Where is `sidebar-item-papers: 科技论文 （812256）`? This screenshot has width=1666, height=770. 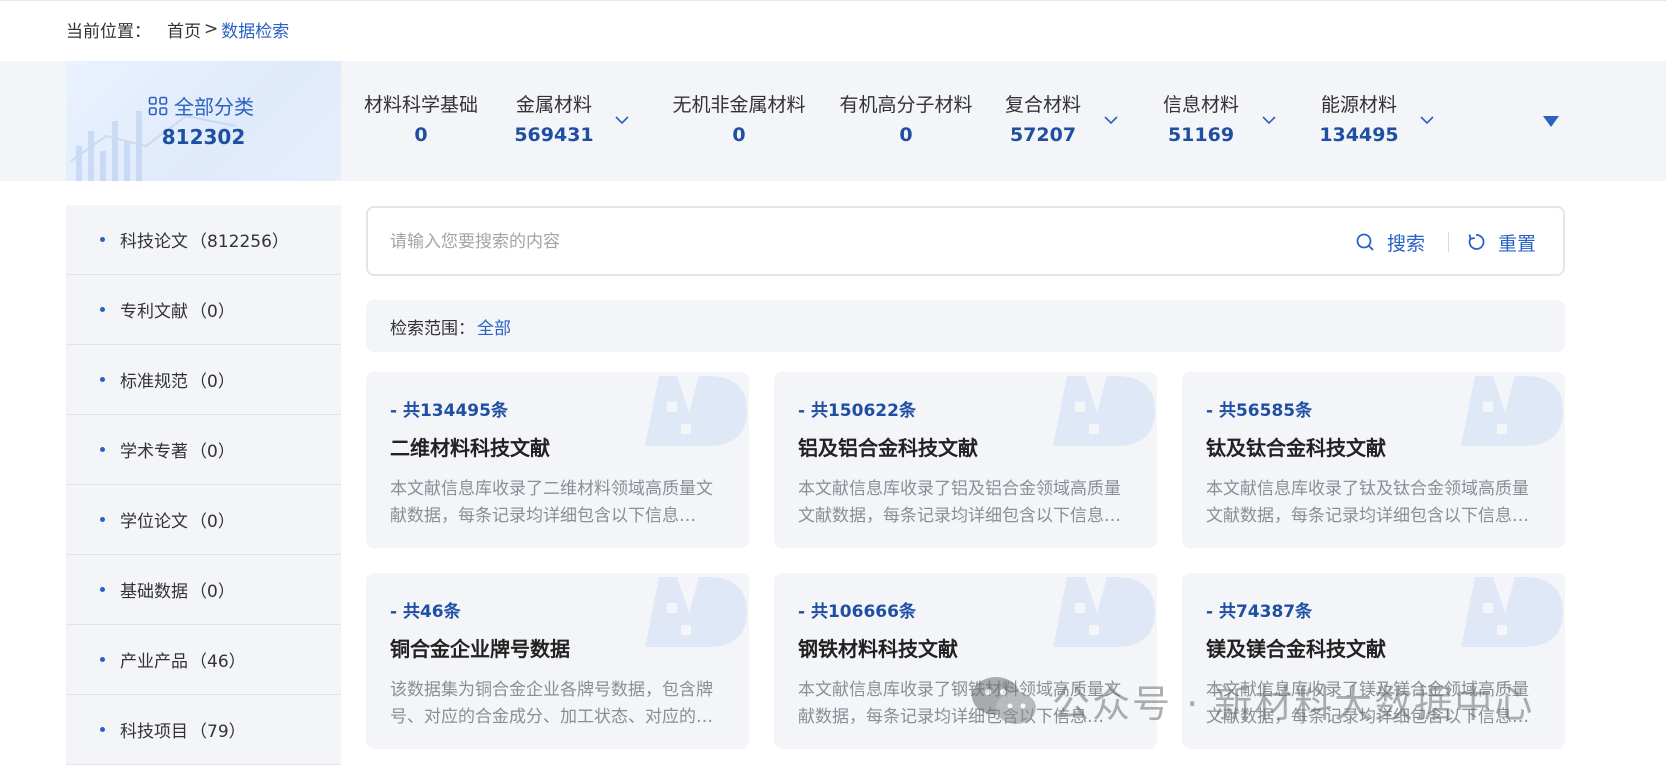 sidebar-item-papers: 科技论文 （812256） is located at coordinates (203, 240).